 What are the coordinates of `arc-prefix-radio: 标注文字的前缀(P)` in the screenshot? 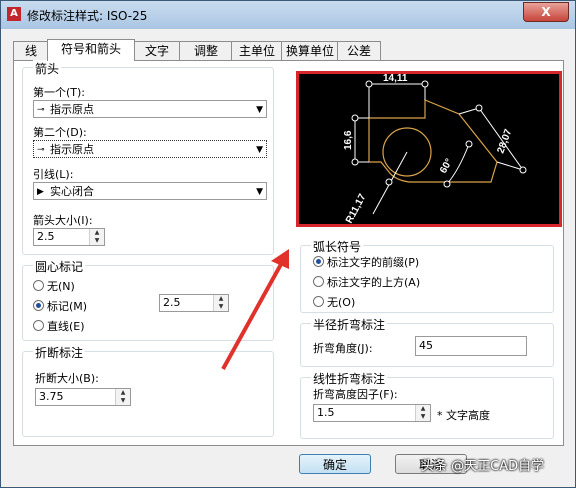 It's located at (366, 262).